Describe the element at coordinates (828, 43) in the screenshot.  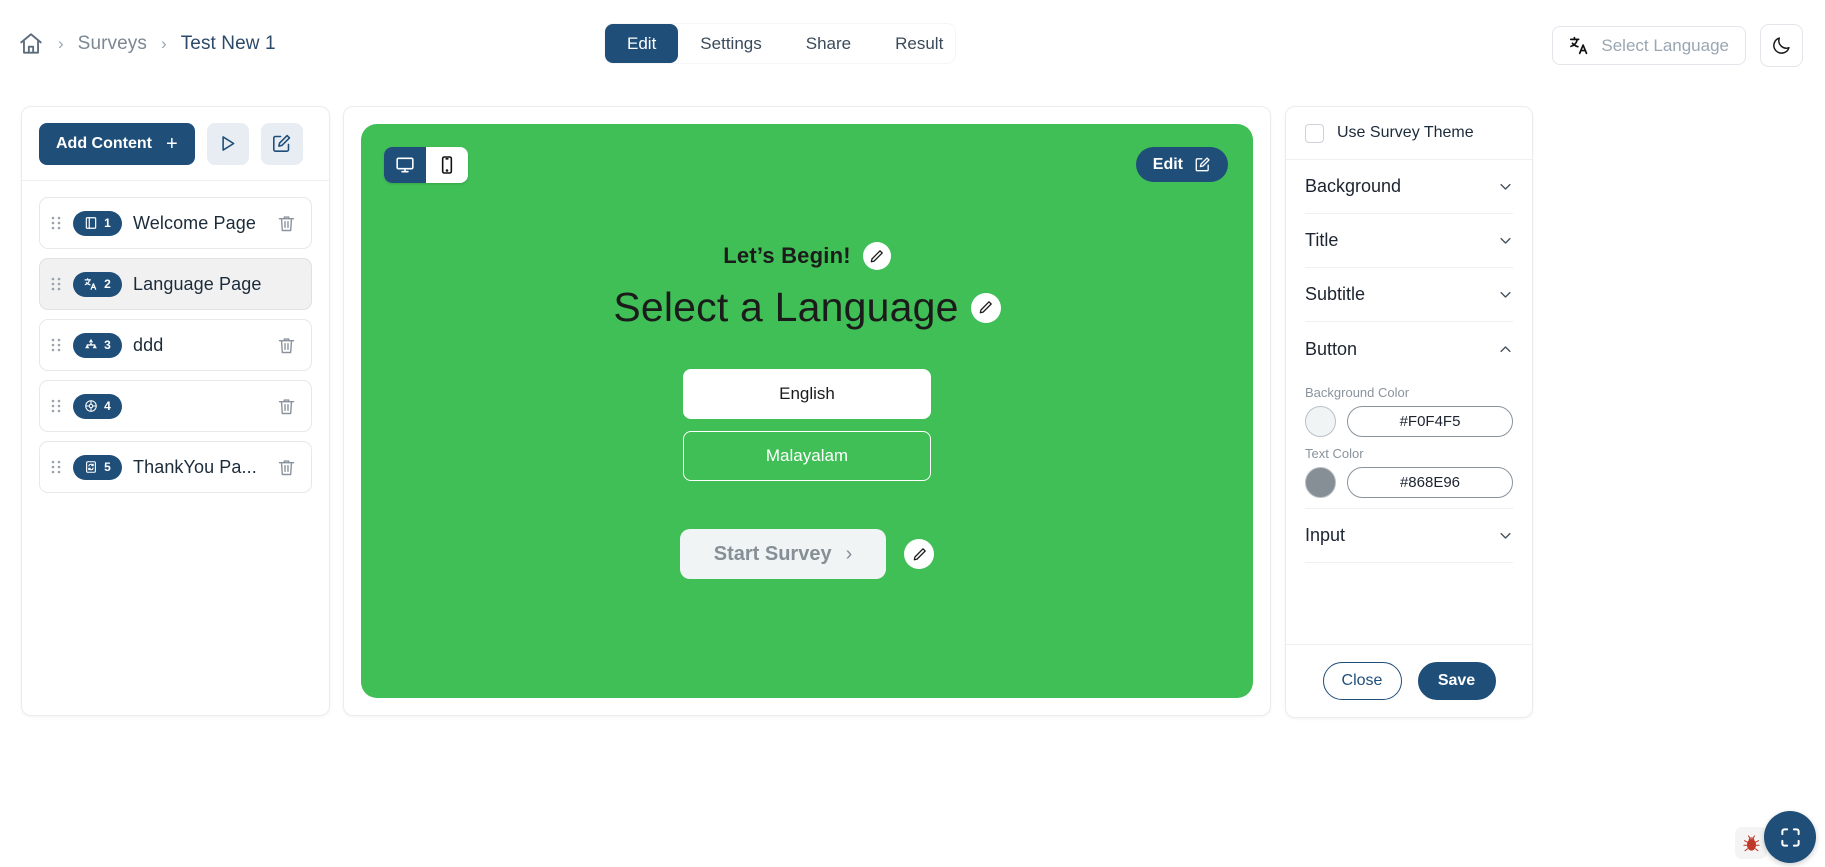
I see `tab-share: Share` at that location.